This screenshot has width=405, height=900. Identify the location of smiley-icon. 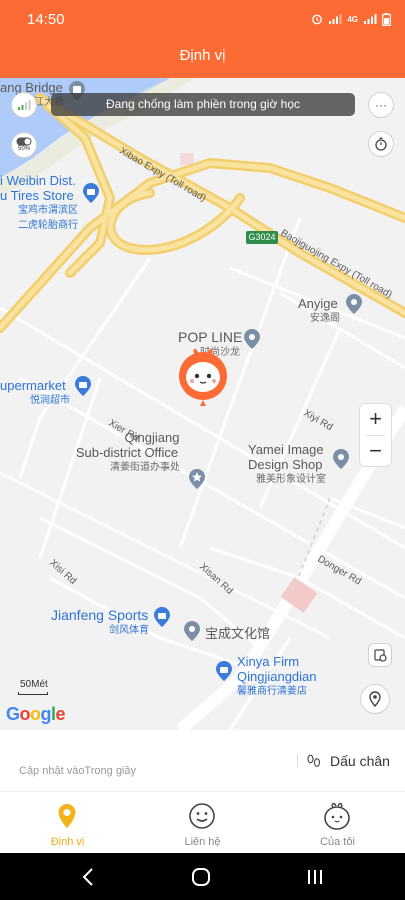
(202, 816).